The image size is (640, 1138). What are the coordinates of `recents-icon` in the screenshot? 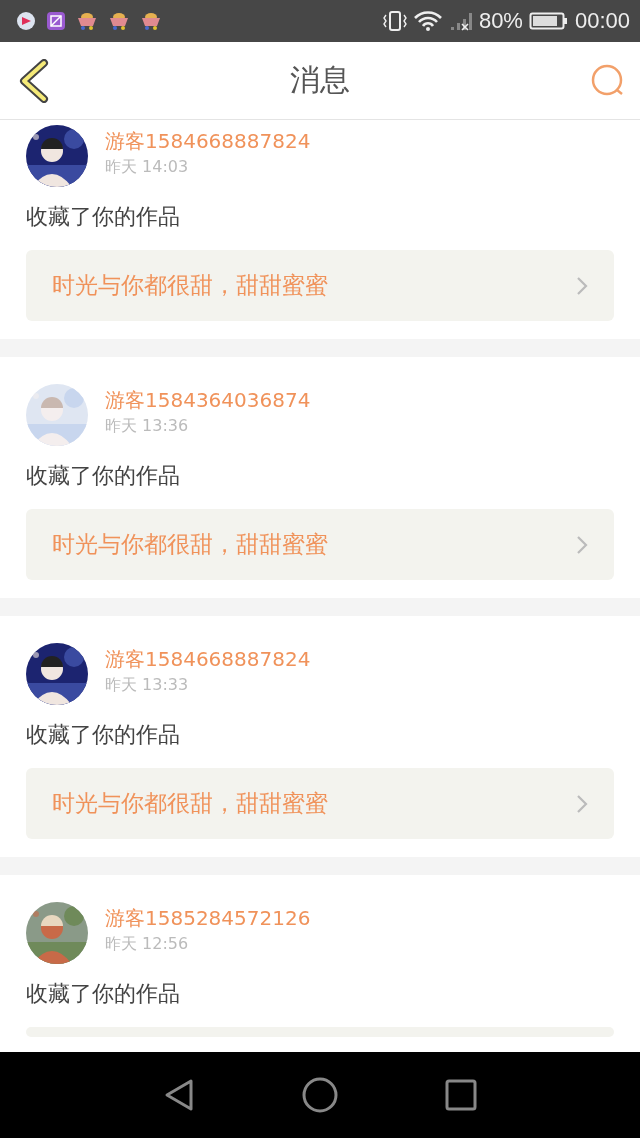 It's located at (460, 1095).